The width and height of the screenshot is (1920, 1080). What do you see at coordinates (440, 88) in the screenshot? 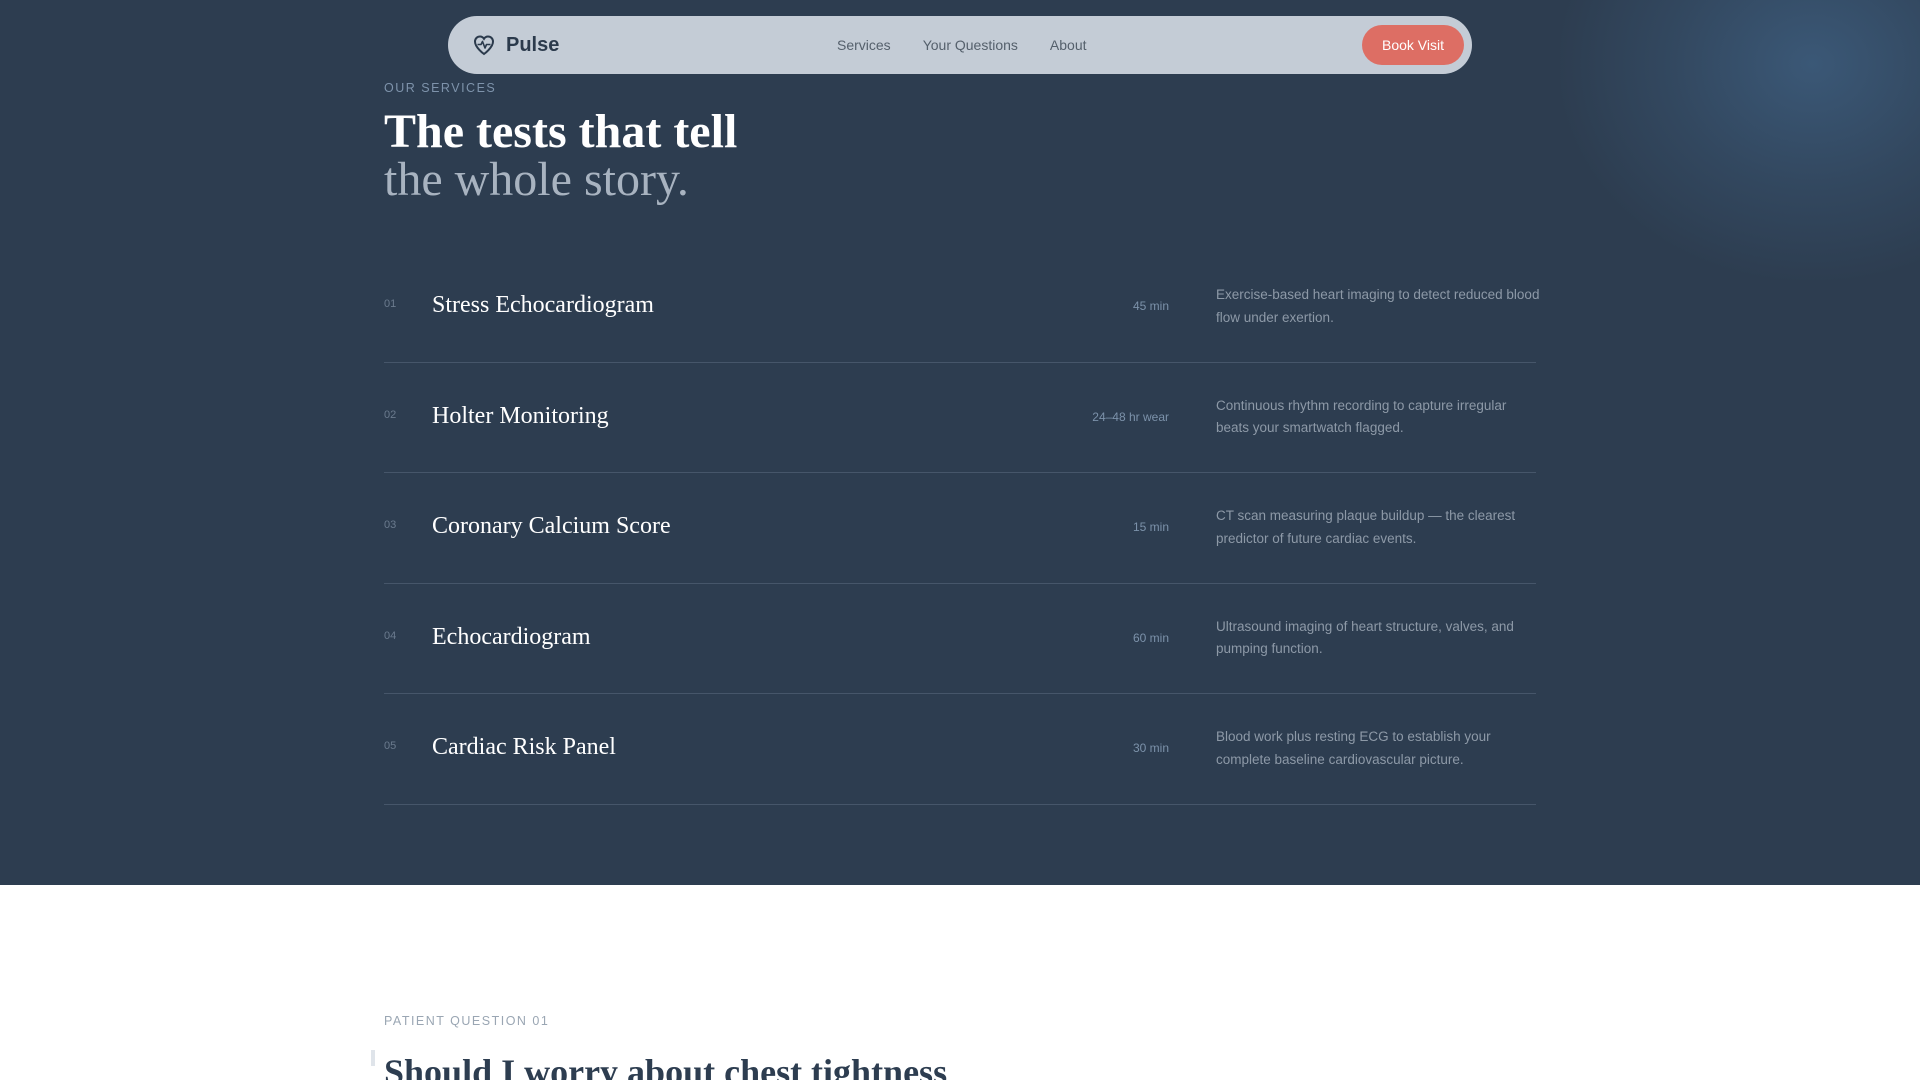
I see `section-eyebrow: OUR SERVICES` at bounding box center [440, 88].